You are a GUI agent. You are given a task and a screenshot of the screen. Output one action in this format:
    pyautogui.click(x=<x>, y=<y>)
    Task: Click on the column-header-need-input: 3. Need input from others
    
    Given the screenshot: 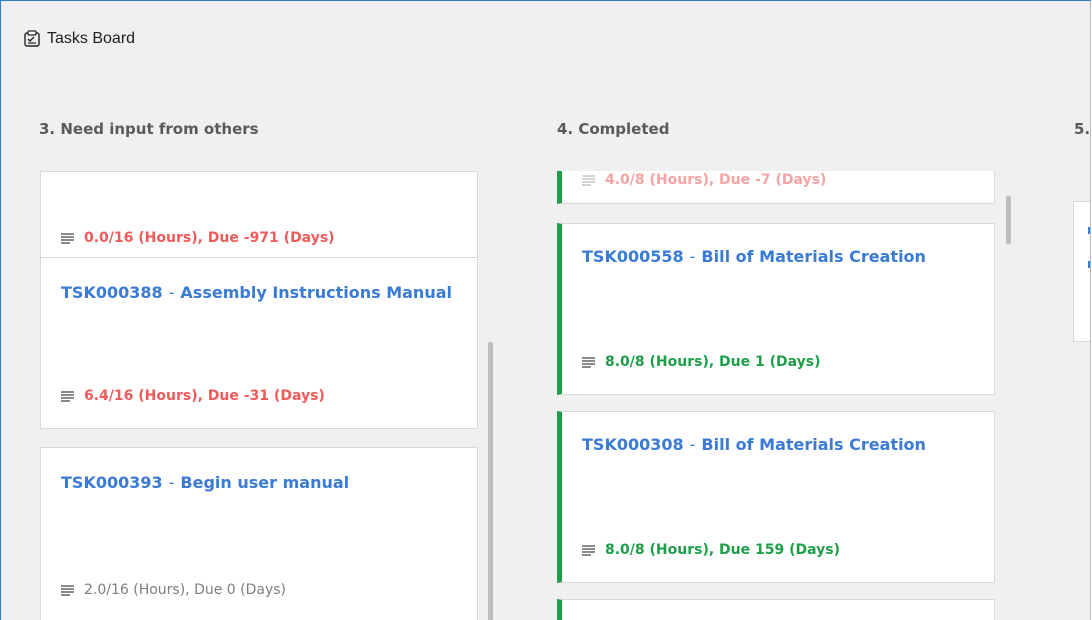 What is the action you would take?
    pyautogui.click(x=149, y=129)
    